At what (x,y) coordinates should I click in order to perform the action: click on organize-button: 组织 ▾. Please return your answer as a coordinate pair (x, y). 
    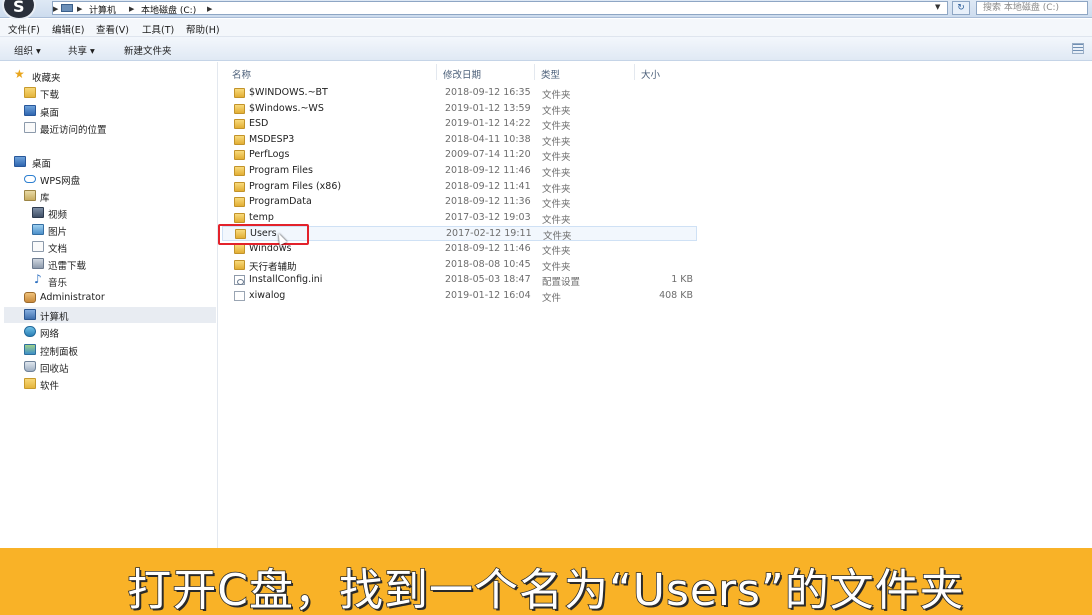
    Looking at the image, I should click on (27, 50).